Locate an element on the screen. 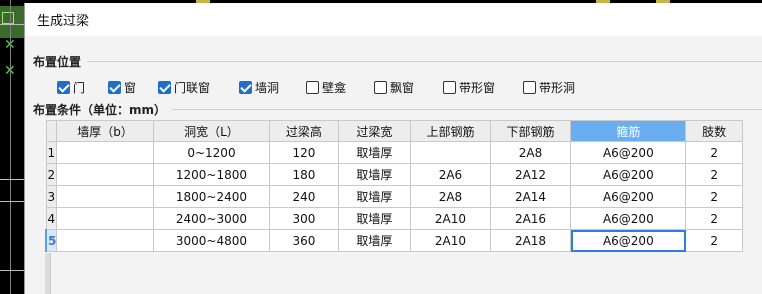 The height and width of the screenshot is (294, 762). cell-opening-width: 1800~2400 is located at coordinates (211, 196).